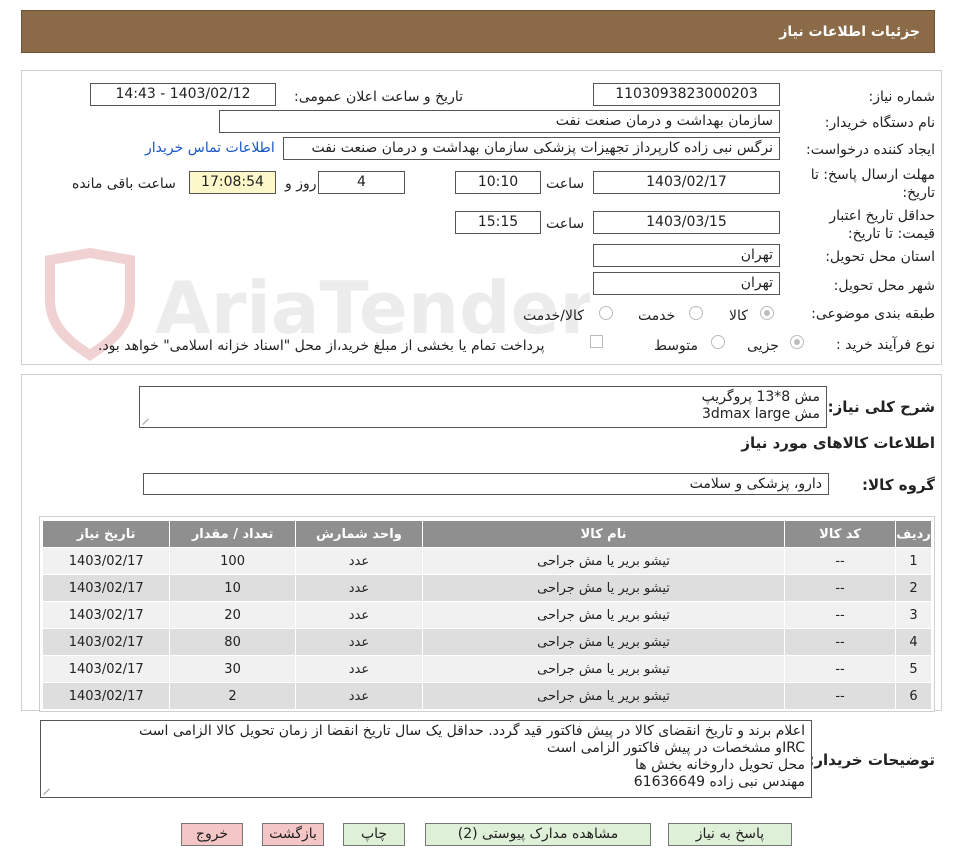  What do you see at coordinates (293, 834) in the screenshot?
I see `back-button: بازگشت` at bounding box center [293, 834].